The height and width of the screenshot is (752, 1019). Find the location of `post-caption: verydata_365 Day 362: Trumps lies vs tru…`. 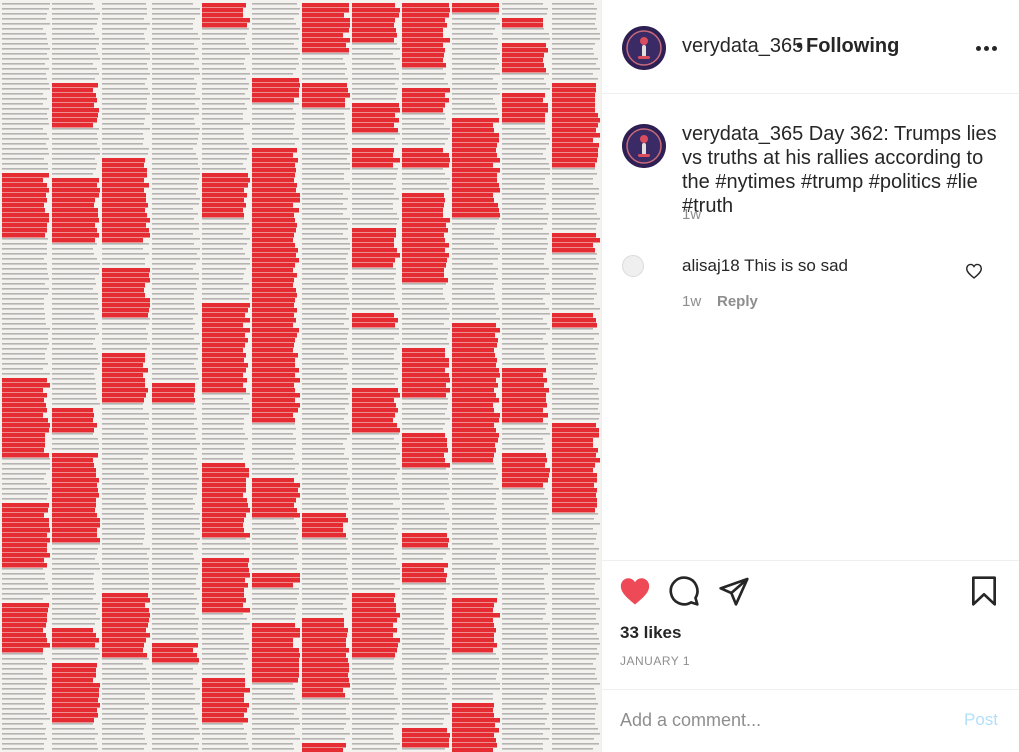

post-caption: verydata_365 Day 362: Trumps lies vs tru… is located at coordinates (842, 170).